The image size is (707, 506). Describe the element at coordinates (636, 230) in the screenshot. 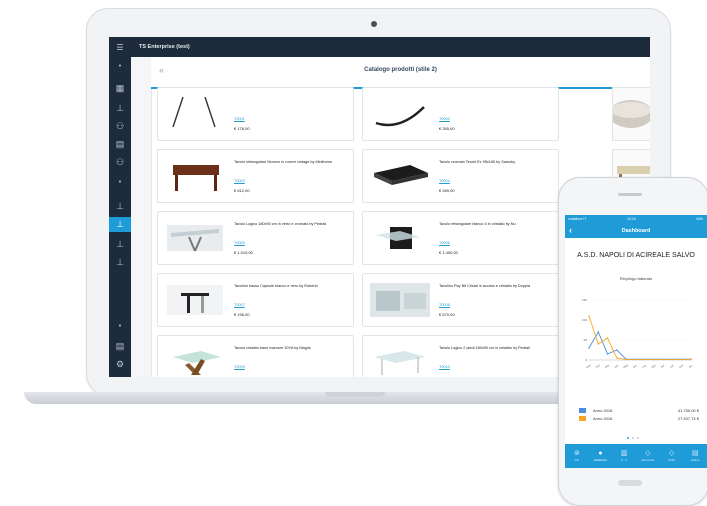

I see `app-header: ‹ Dashboard` at that location.